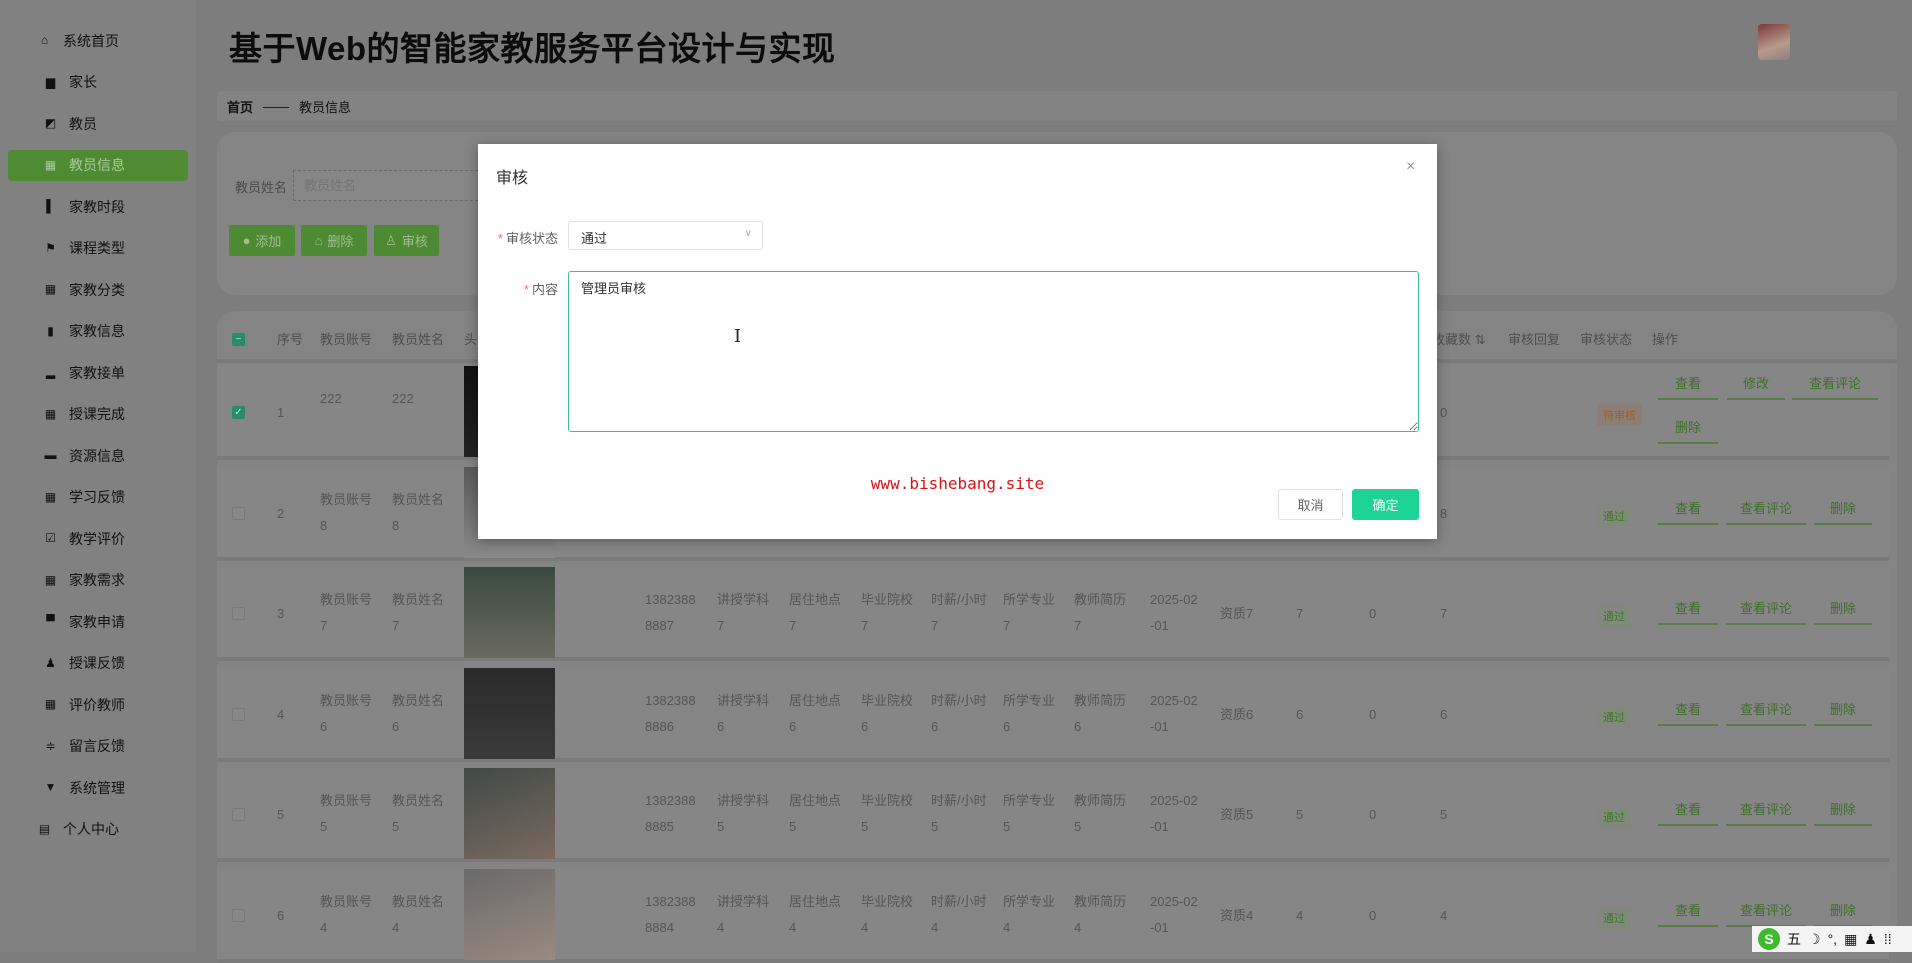 The width and height of the screenshot is (1912, 963). Describe the element at coordinates (1029, 914) in the screenshot. I see `cell-major: 所学专业4` at that location.